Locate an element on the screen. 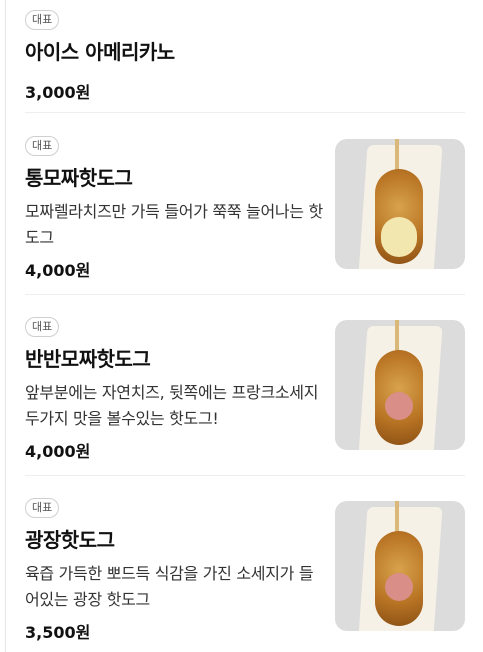 This screenshot has width=483, height=652. menu-item-price: 3,000원 is located at coordinates (58, 92).